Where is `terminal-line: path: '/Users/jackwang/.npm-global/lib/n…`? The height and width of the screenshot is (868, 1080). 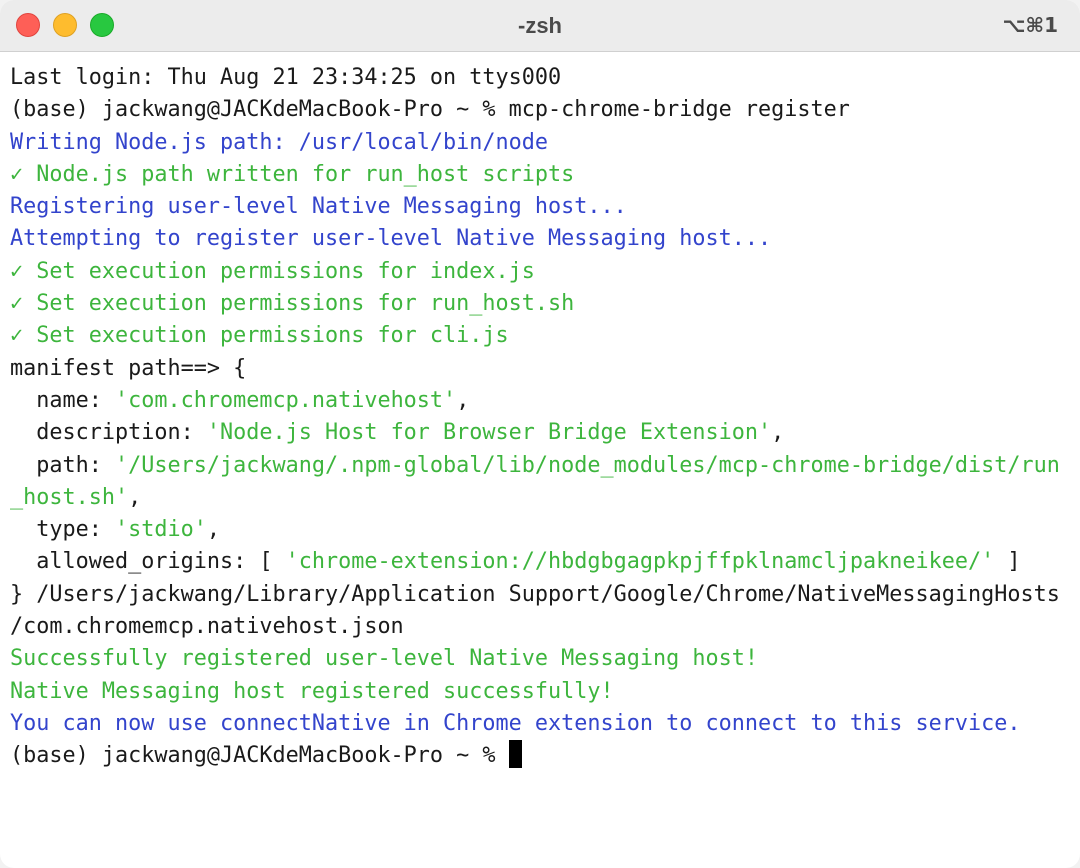
terminal-line: path: '/Users/jackwang/.npm-global/lib/n… is located at coordinates (535, 465).